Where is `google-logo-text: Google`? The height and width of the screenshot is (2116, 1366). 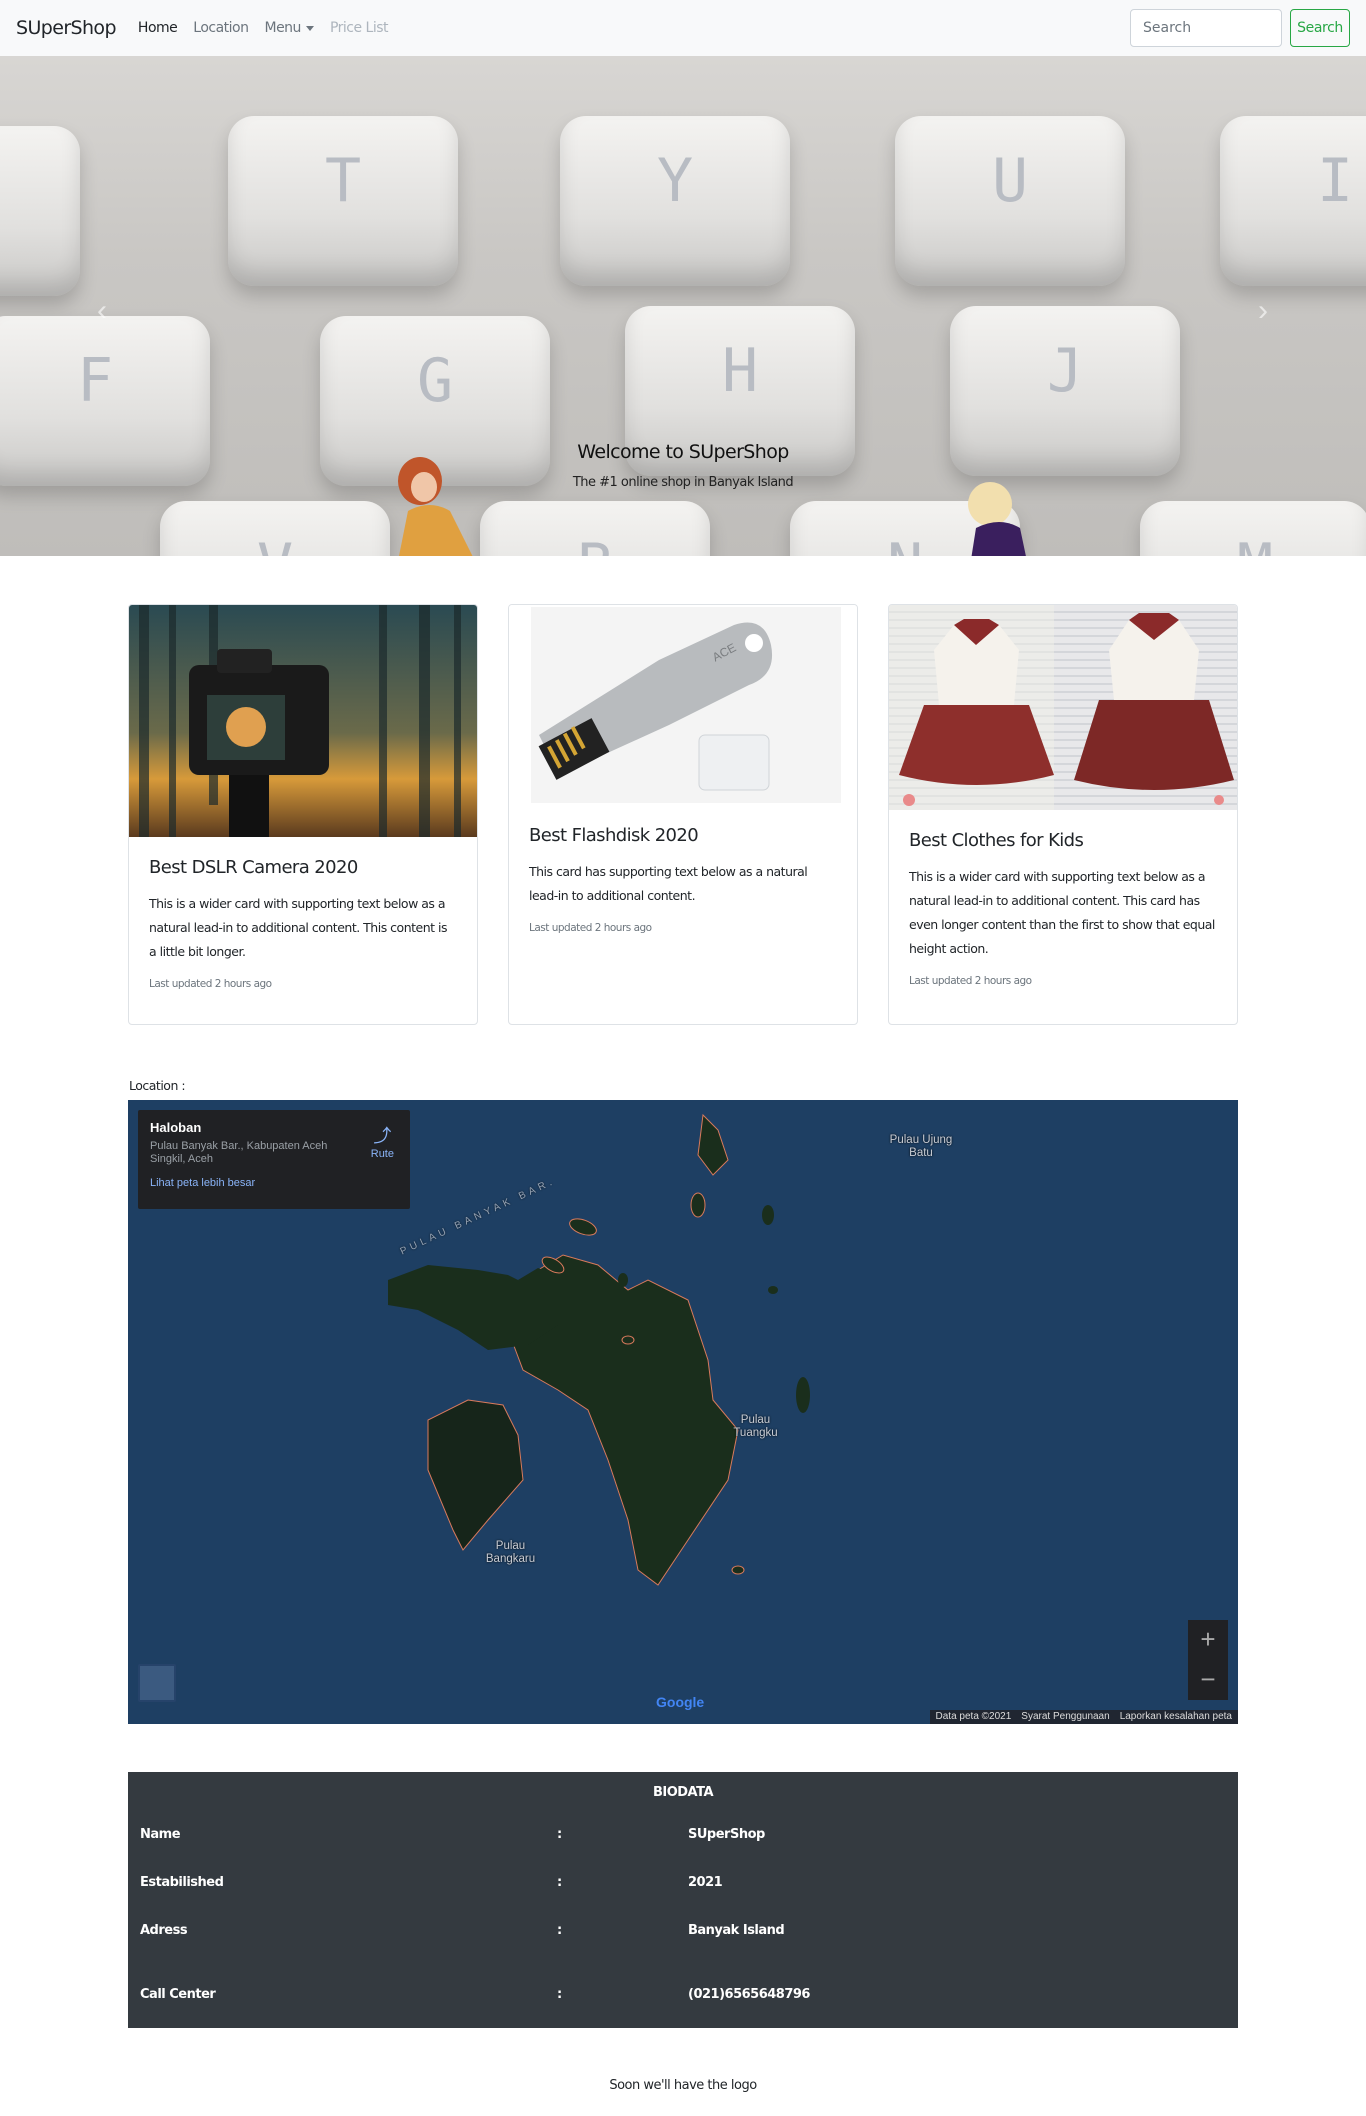
google-logo-text: Google is located at coordinates (680, 1702).